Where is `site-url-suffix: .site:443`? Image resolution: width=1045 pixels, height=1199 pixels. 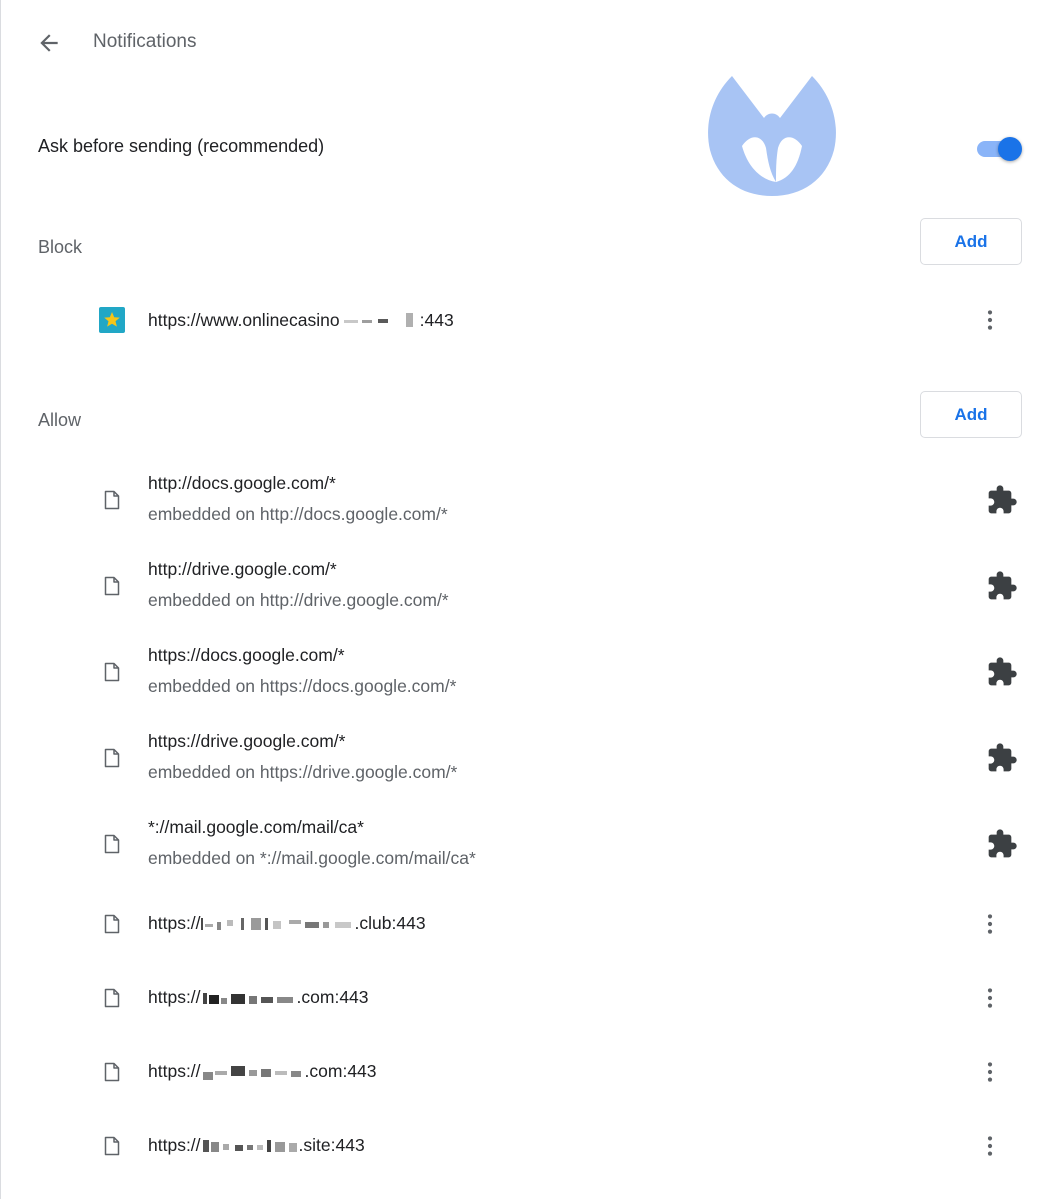 site-url-suffix: .site:443 is located at coordinates (331, 1145).